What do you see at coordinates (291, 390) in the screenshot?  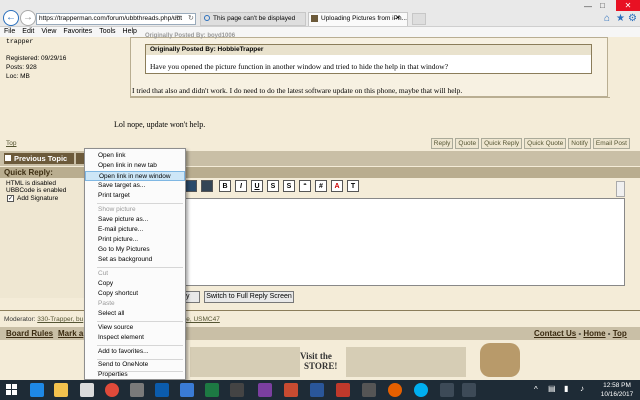 I see `powerpoint-icon` at bounding box center [291, 390].